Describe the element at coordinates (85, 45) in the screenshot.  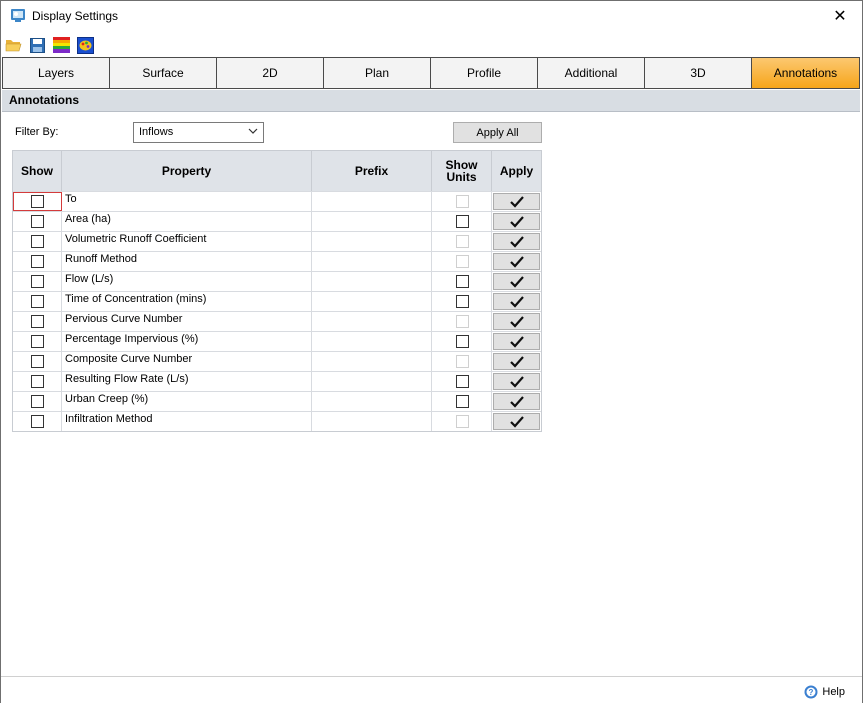
I see `palette-button` at that location.